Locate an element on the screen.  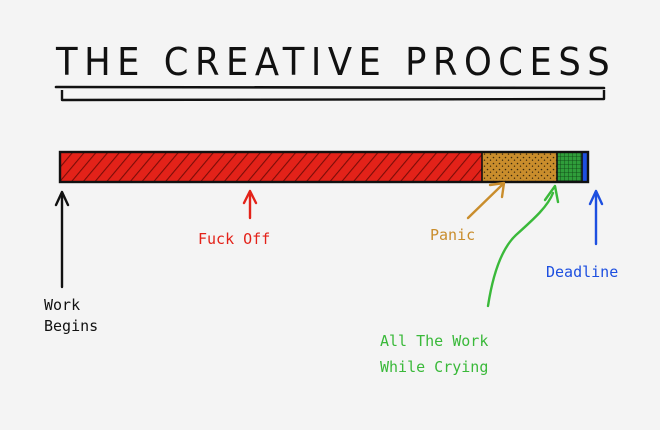
timeline-bar is located at coordinates (324, 167).